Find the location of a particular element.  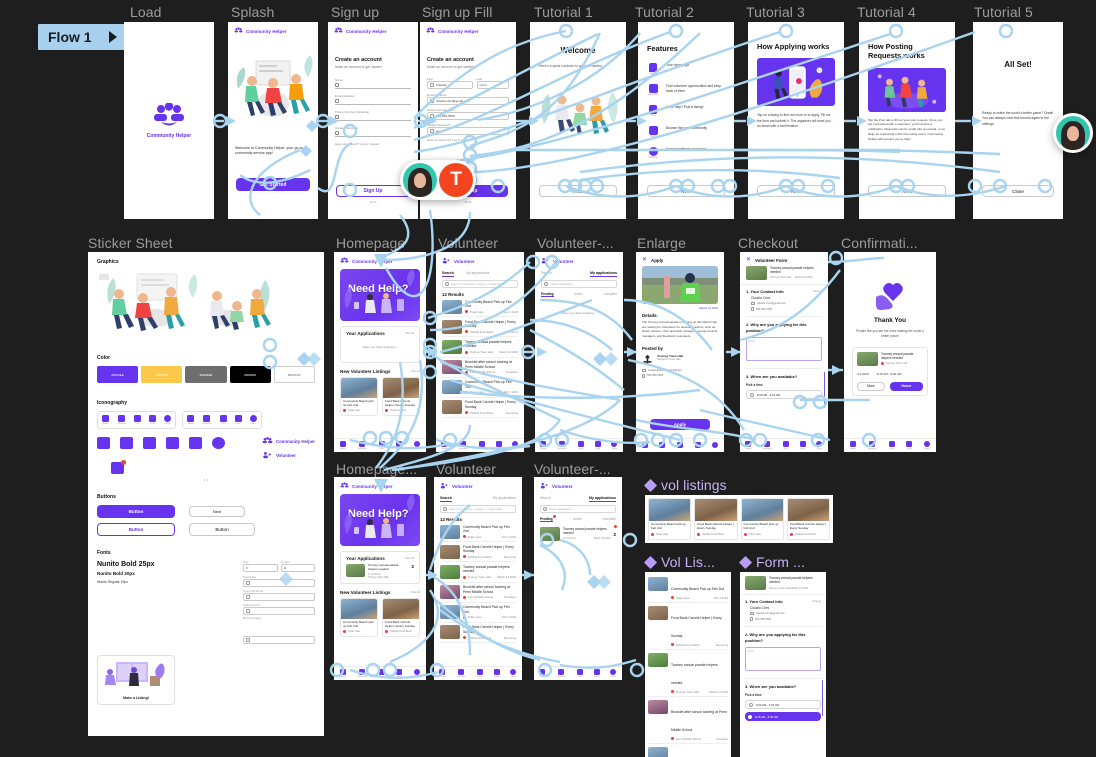

filter-active: Active is located at coordinates (577, 519).